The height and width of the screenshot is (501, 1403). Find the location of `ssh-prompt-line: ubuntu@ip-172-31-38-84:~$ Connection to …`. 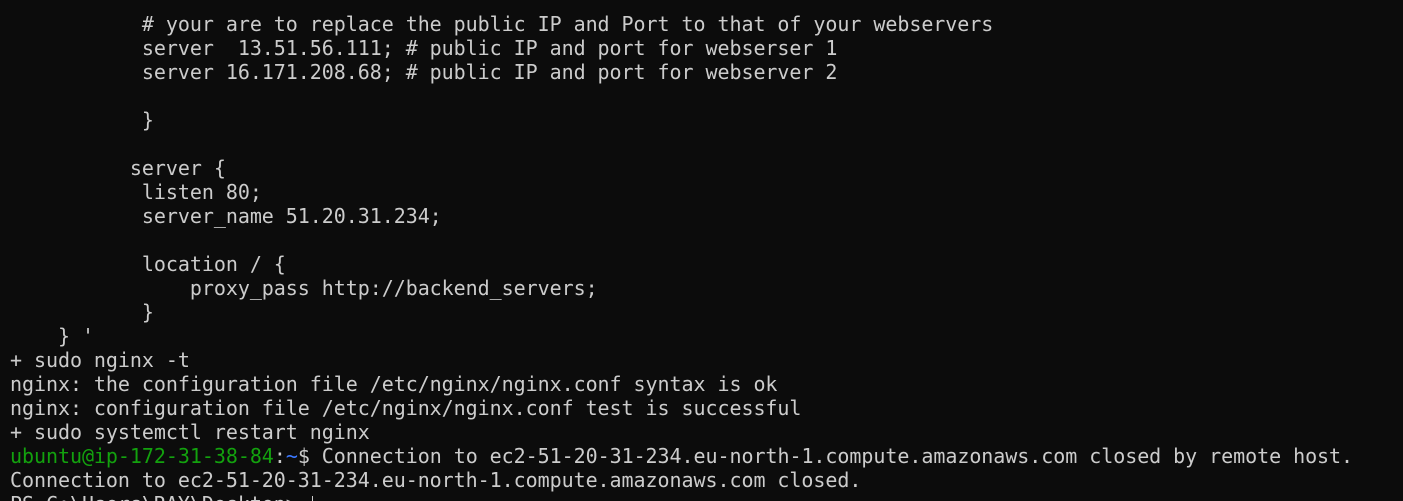

ssh-prompt-line: ubuntu@ip-172-31-38-84:~$ Connection to … is located at coordinates (681, 456).